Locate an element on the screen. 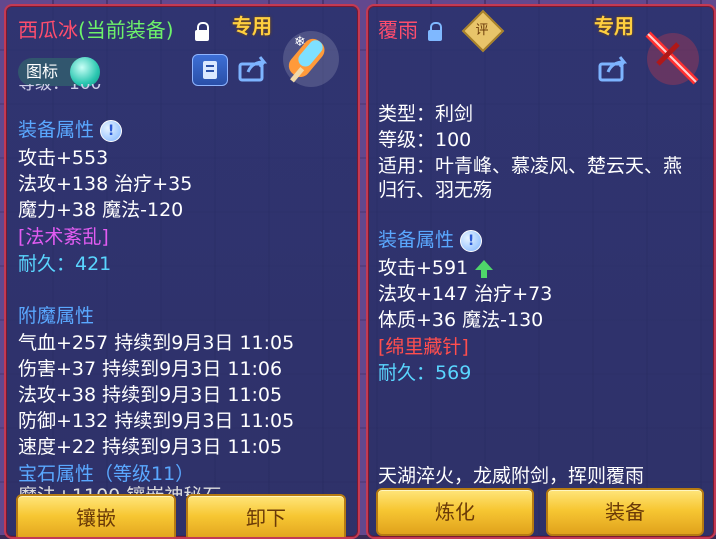 This screenshot has width=716, height=539. lock-icon is located at coordinates (435, 31).